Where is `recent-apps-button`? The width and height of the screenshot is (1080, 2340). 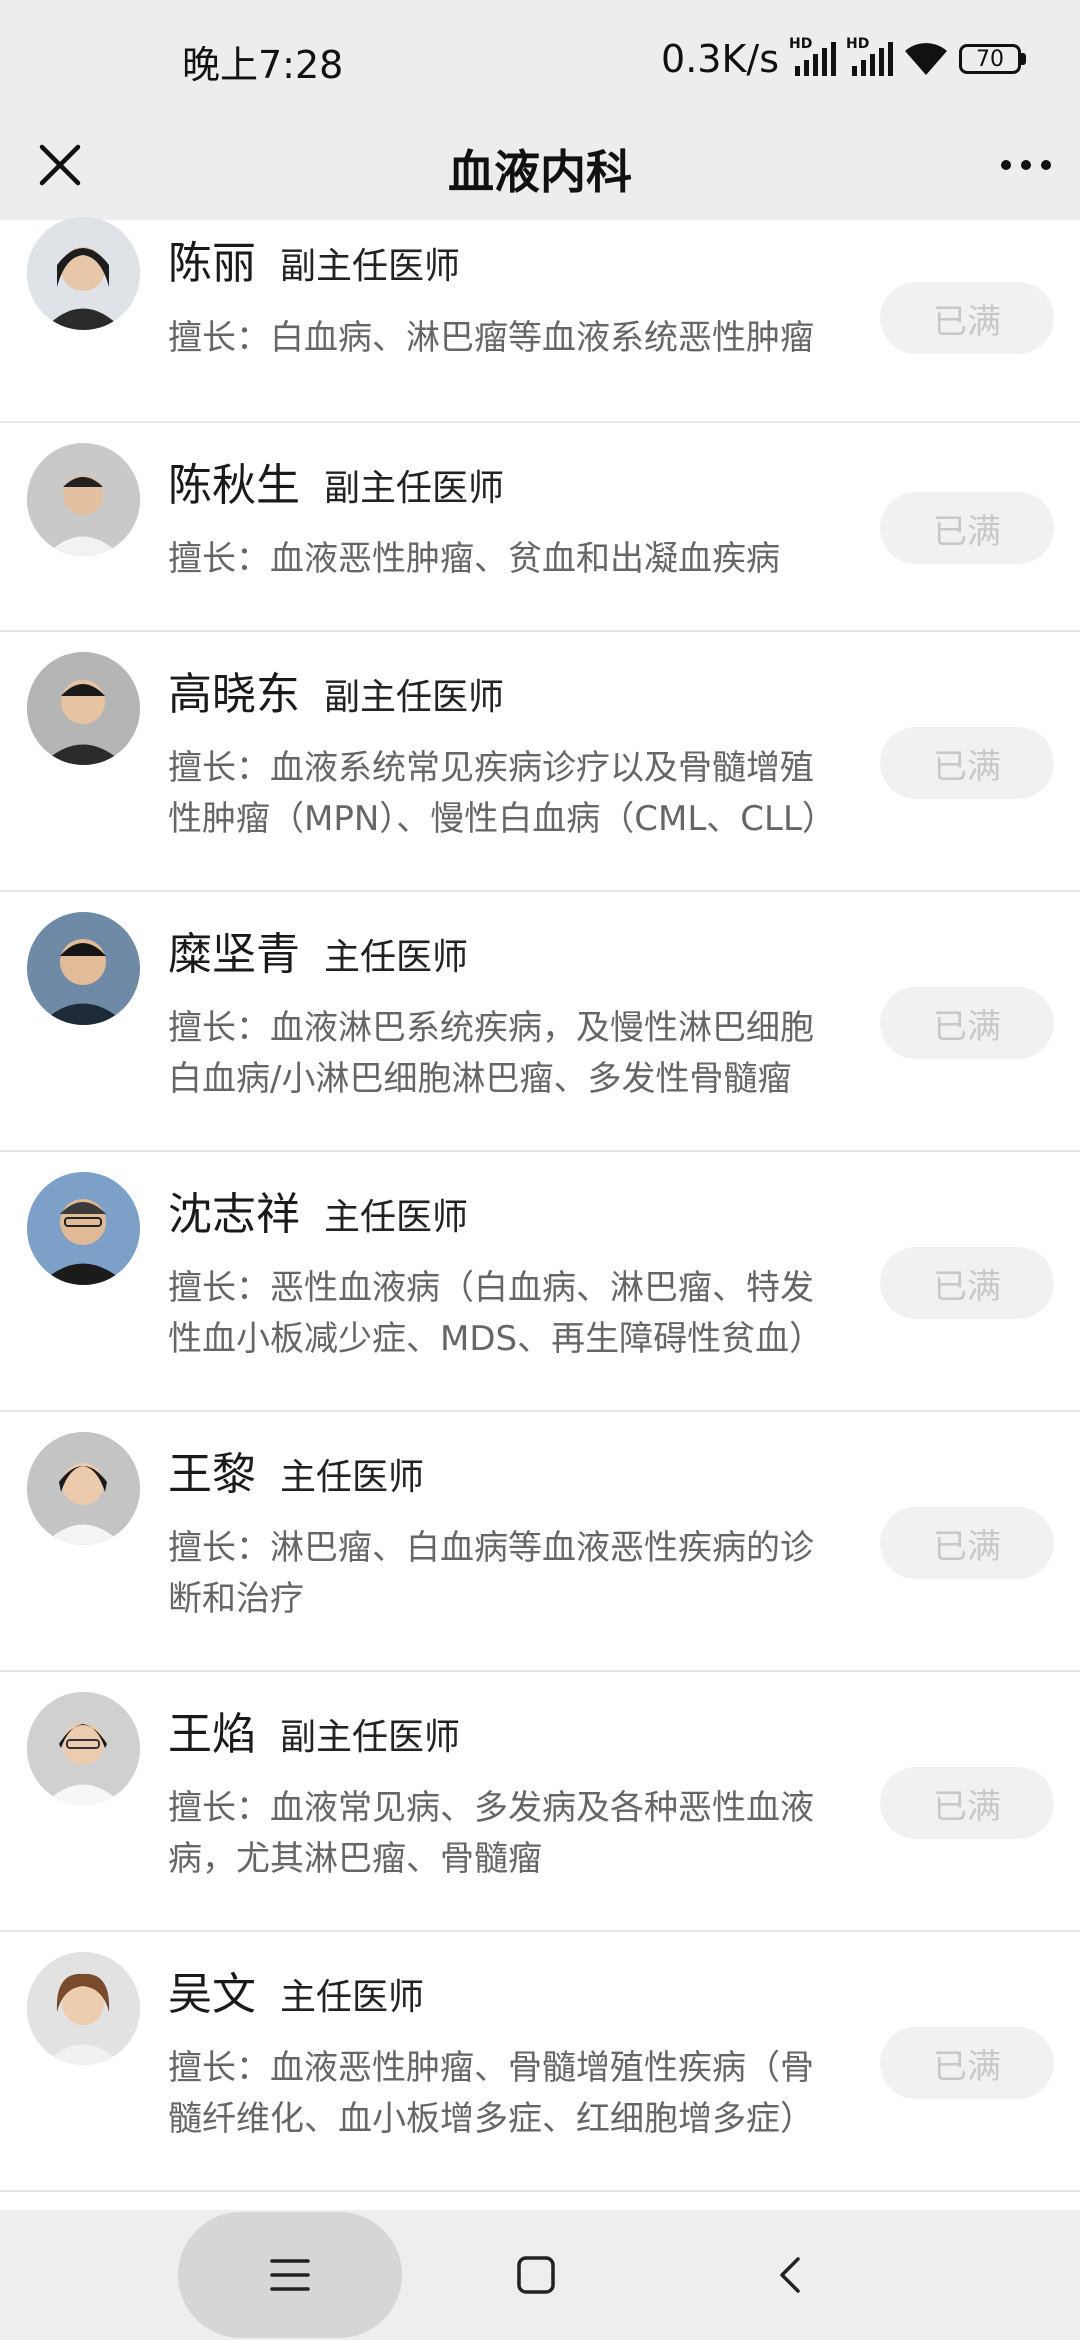 recent-apps-button is located at coordinates (290, 2275).